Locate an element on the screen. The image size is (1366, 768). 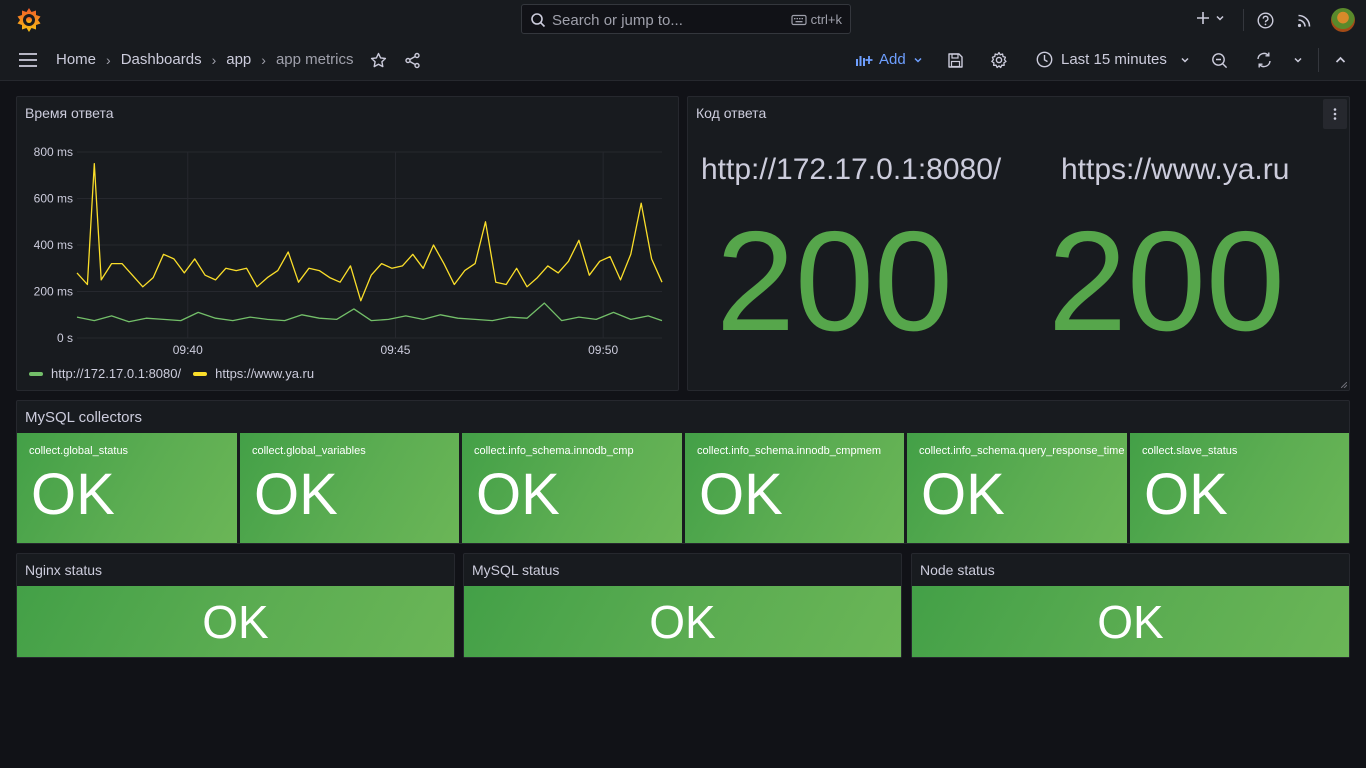
breadcrumb-home: Home is located at coordinates (76, 59).